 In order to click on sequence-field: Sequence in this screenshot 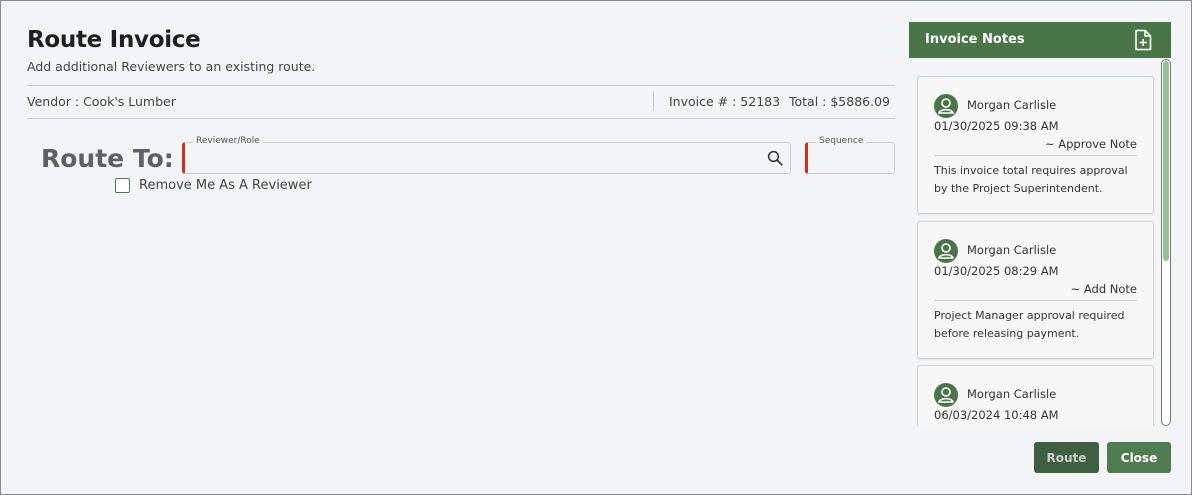, I will do `click(850, 155)`.